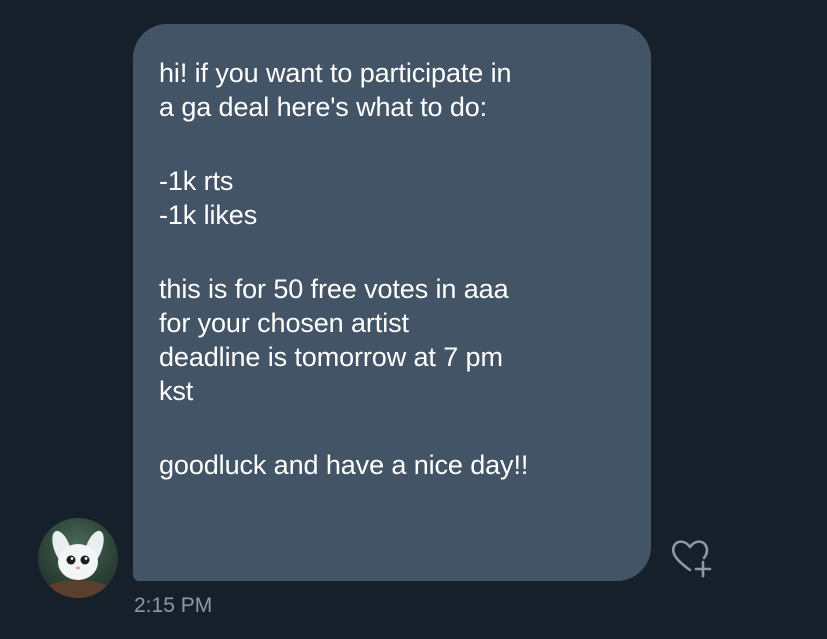 This screenshot has height=639, width=827. I want to click on sender-avatar, so click(78, 558).